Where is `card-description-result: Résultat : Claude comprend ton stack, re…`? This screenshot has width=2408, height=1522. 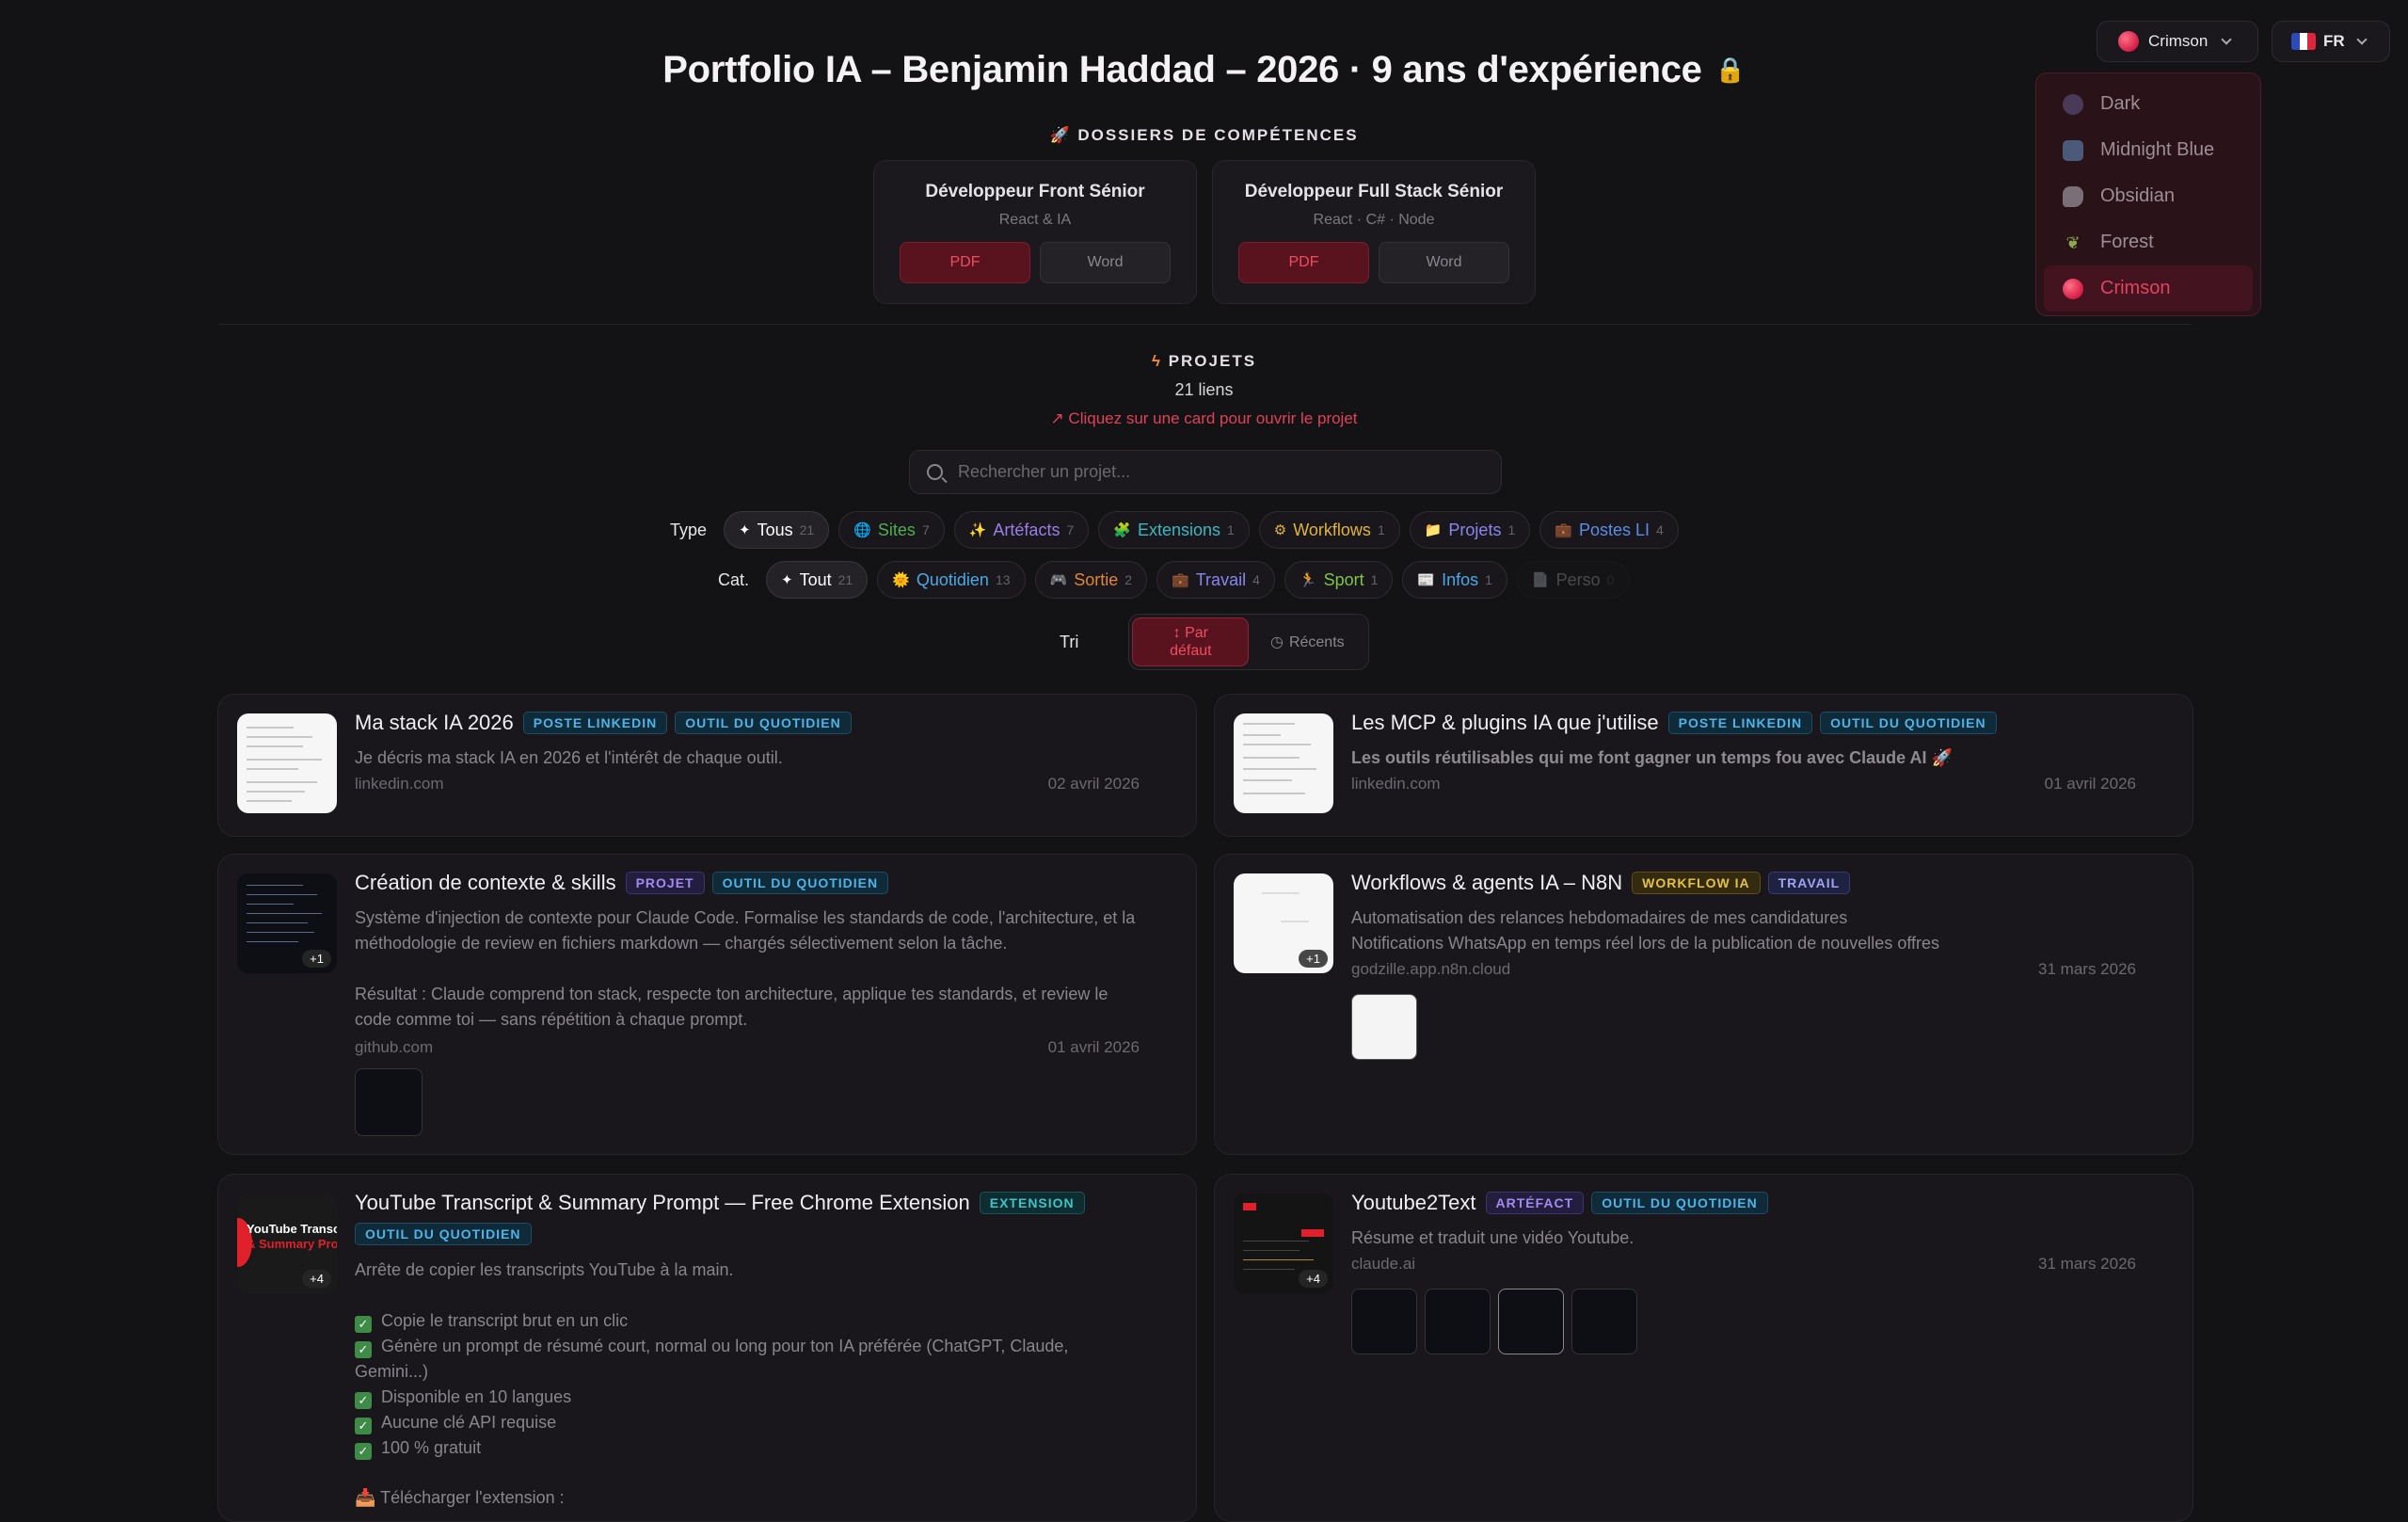
card-description-result: Résultat : Claude comprend ton stack, re… is located at coordinates (731, 1007).